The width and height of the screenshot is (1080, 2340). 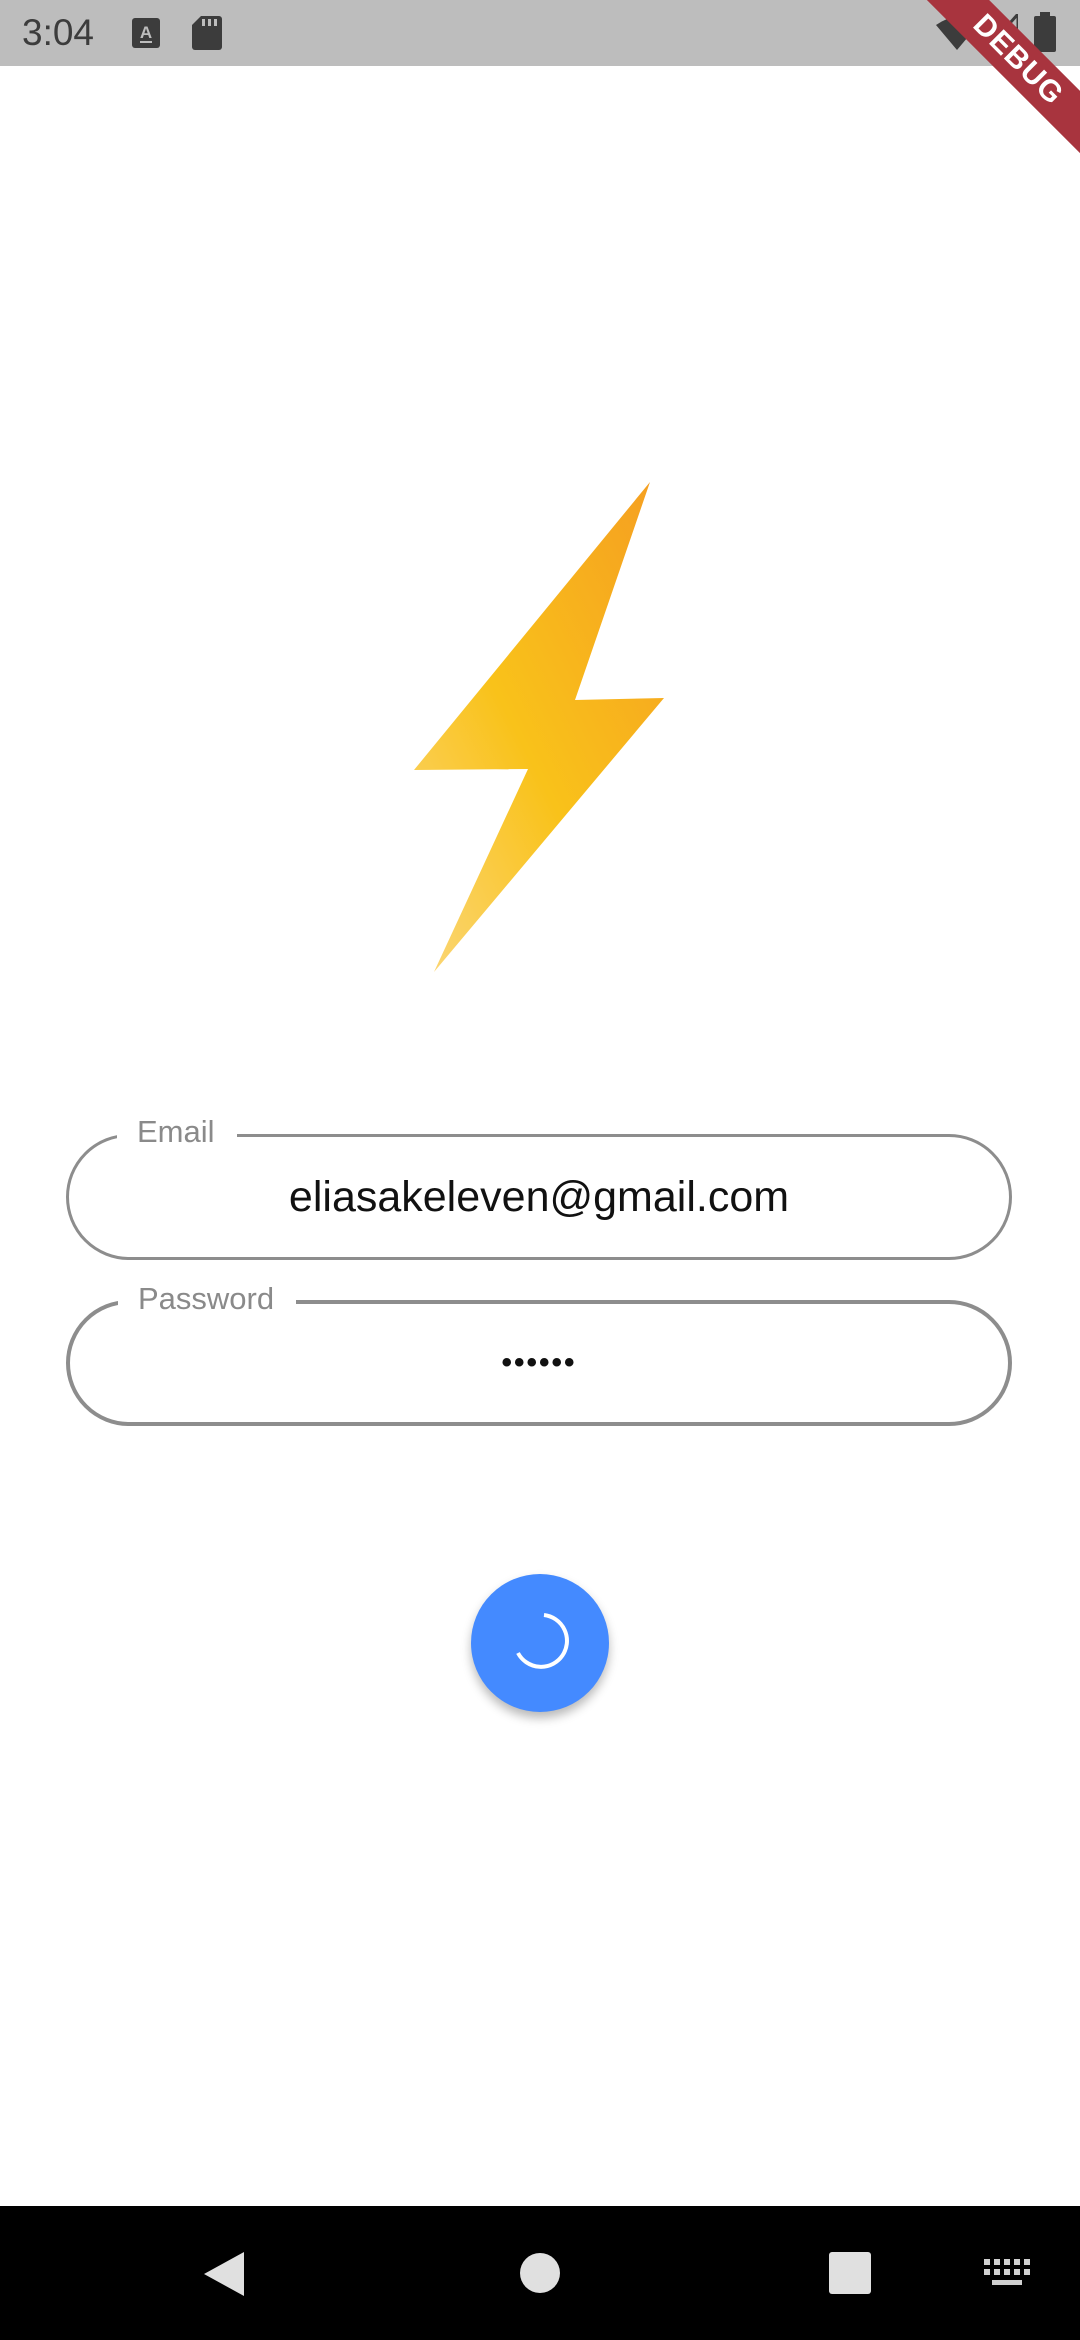 What do you see at coordinates (540, 2275) in the screenshot?
I see `home-icon` at bounding box center [540, 2275].